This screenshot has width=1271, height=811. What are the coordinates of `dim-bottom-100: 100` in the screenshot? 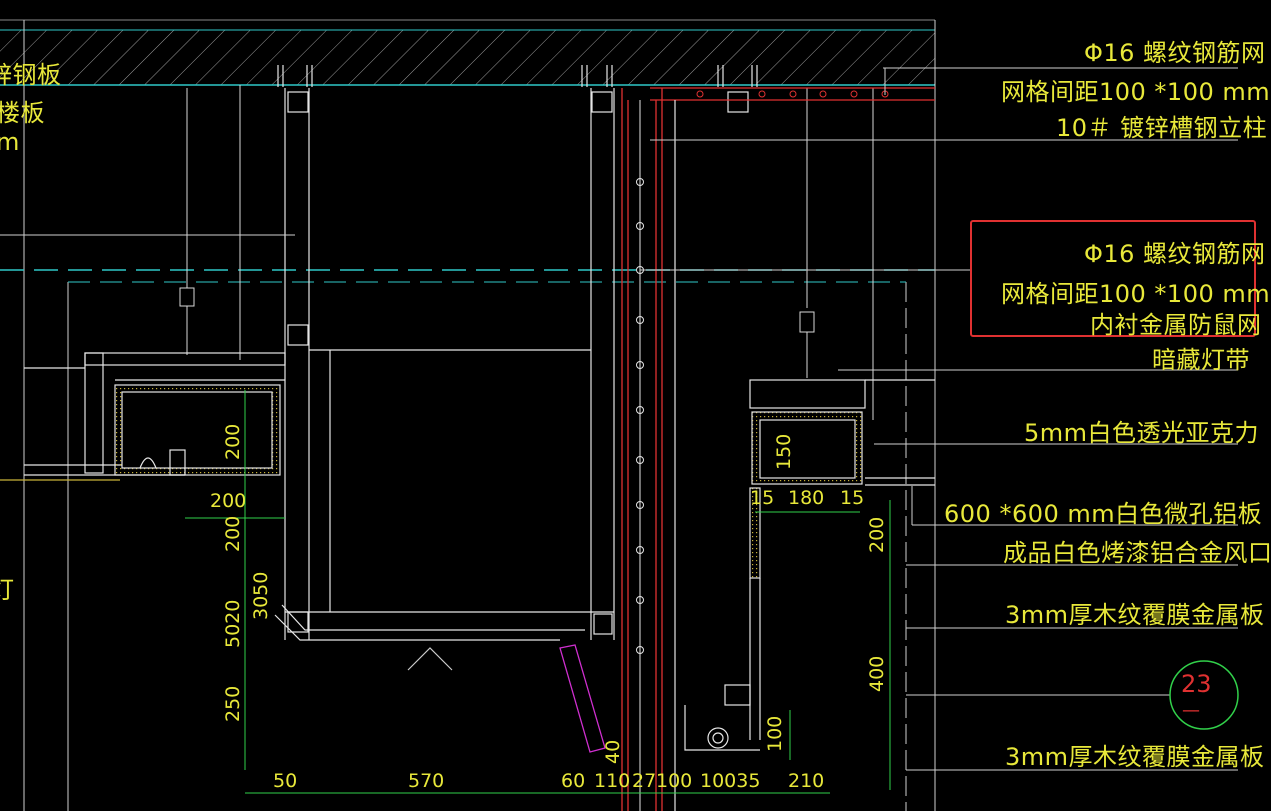 It's located at (674, 781).